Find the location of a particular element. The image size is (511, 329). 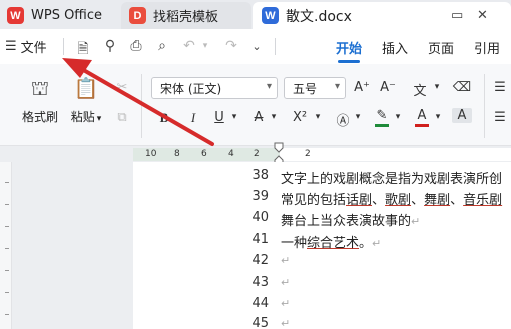

clear-format-icon: ⌫ is located at coordinates (462, 87).